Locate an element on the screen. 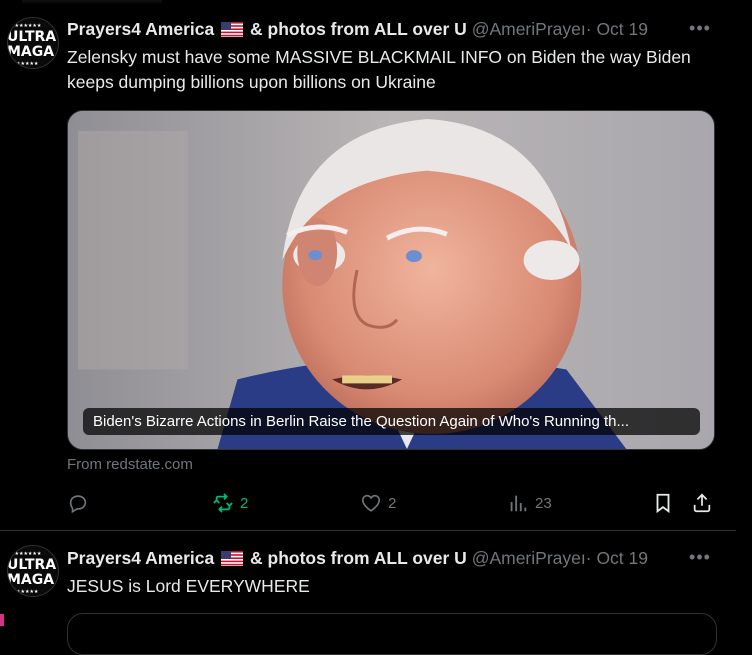 The height and width of the screenshot is (655, 752). bookmark-icon is located at coordinates (663, 503).